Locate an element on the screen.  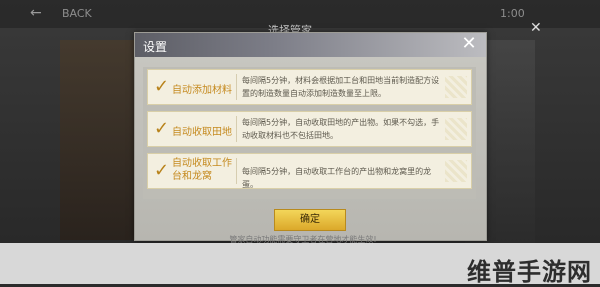
setting-description: 每间隔5分钟，自动收取工作台的产出物和龙窝里的龙蛋。 is located at coordinates (337, 178).